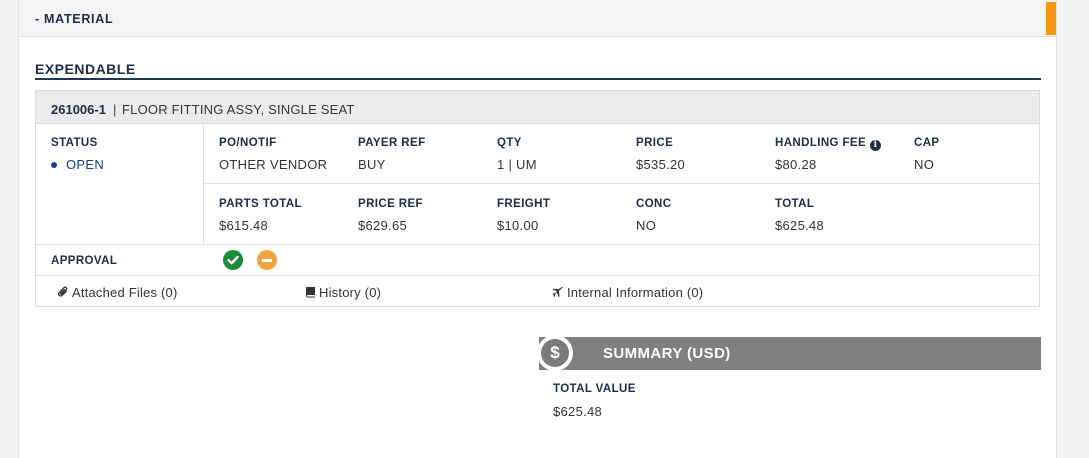 This screenshot has width=1089, height=458. What do you see at coordinates (390, 204) in the screenshot?
I see `price-ref-label: PRICE REF` at bounding box center [390, 204].